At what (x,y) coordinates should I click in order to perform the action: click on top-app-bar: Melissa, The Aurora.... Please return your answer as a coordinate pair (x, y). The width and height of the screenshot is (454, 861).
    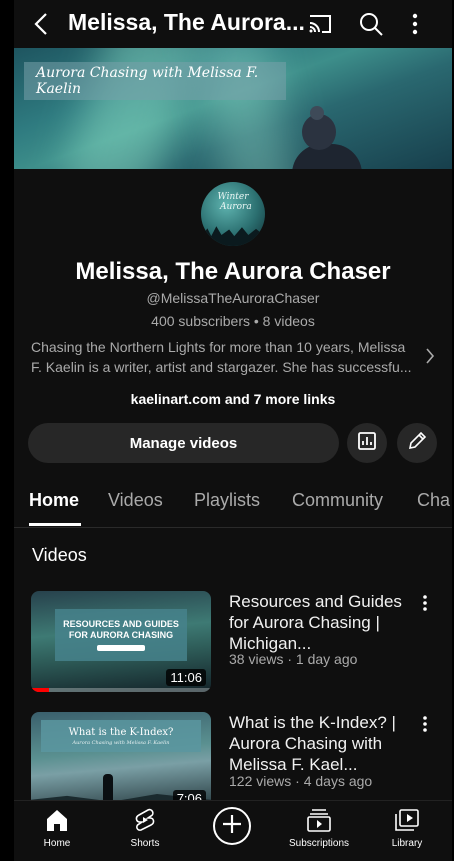
    Looking at the image, I should click on (233, 24).